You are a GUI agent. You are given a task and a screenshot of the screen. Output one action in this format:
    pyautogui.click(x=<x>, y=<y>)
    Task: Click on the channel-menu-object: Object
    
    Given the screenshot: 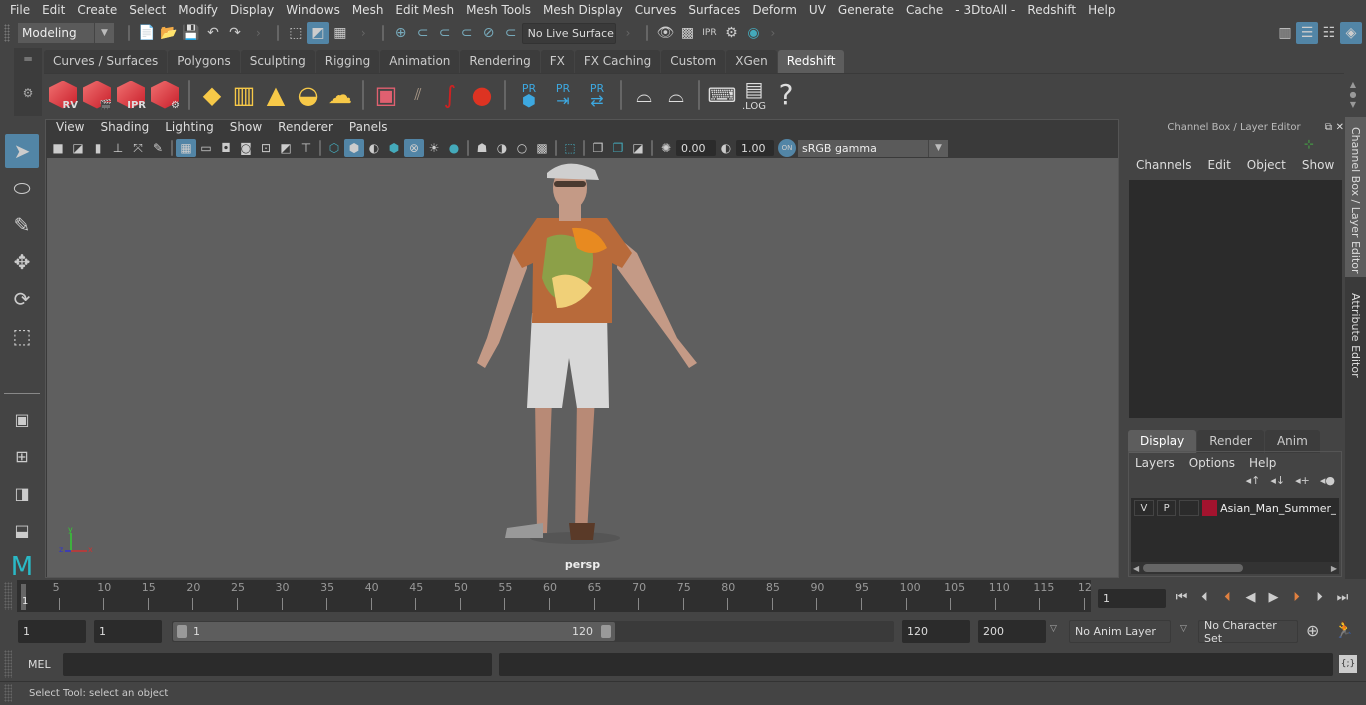 What is the action you would take?
    pyautogui.click(x=1266, y=165)
    